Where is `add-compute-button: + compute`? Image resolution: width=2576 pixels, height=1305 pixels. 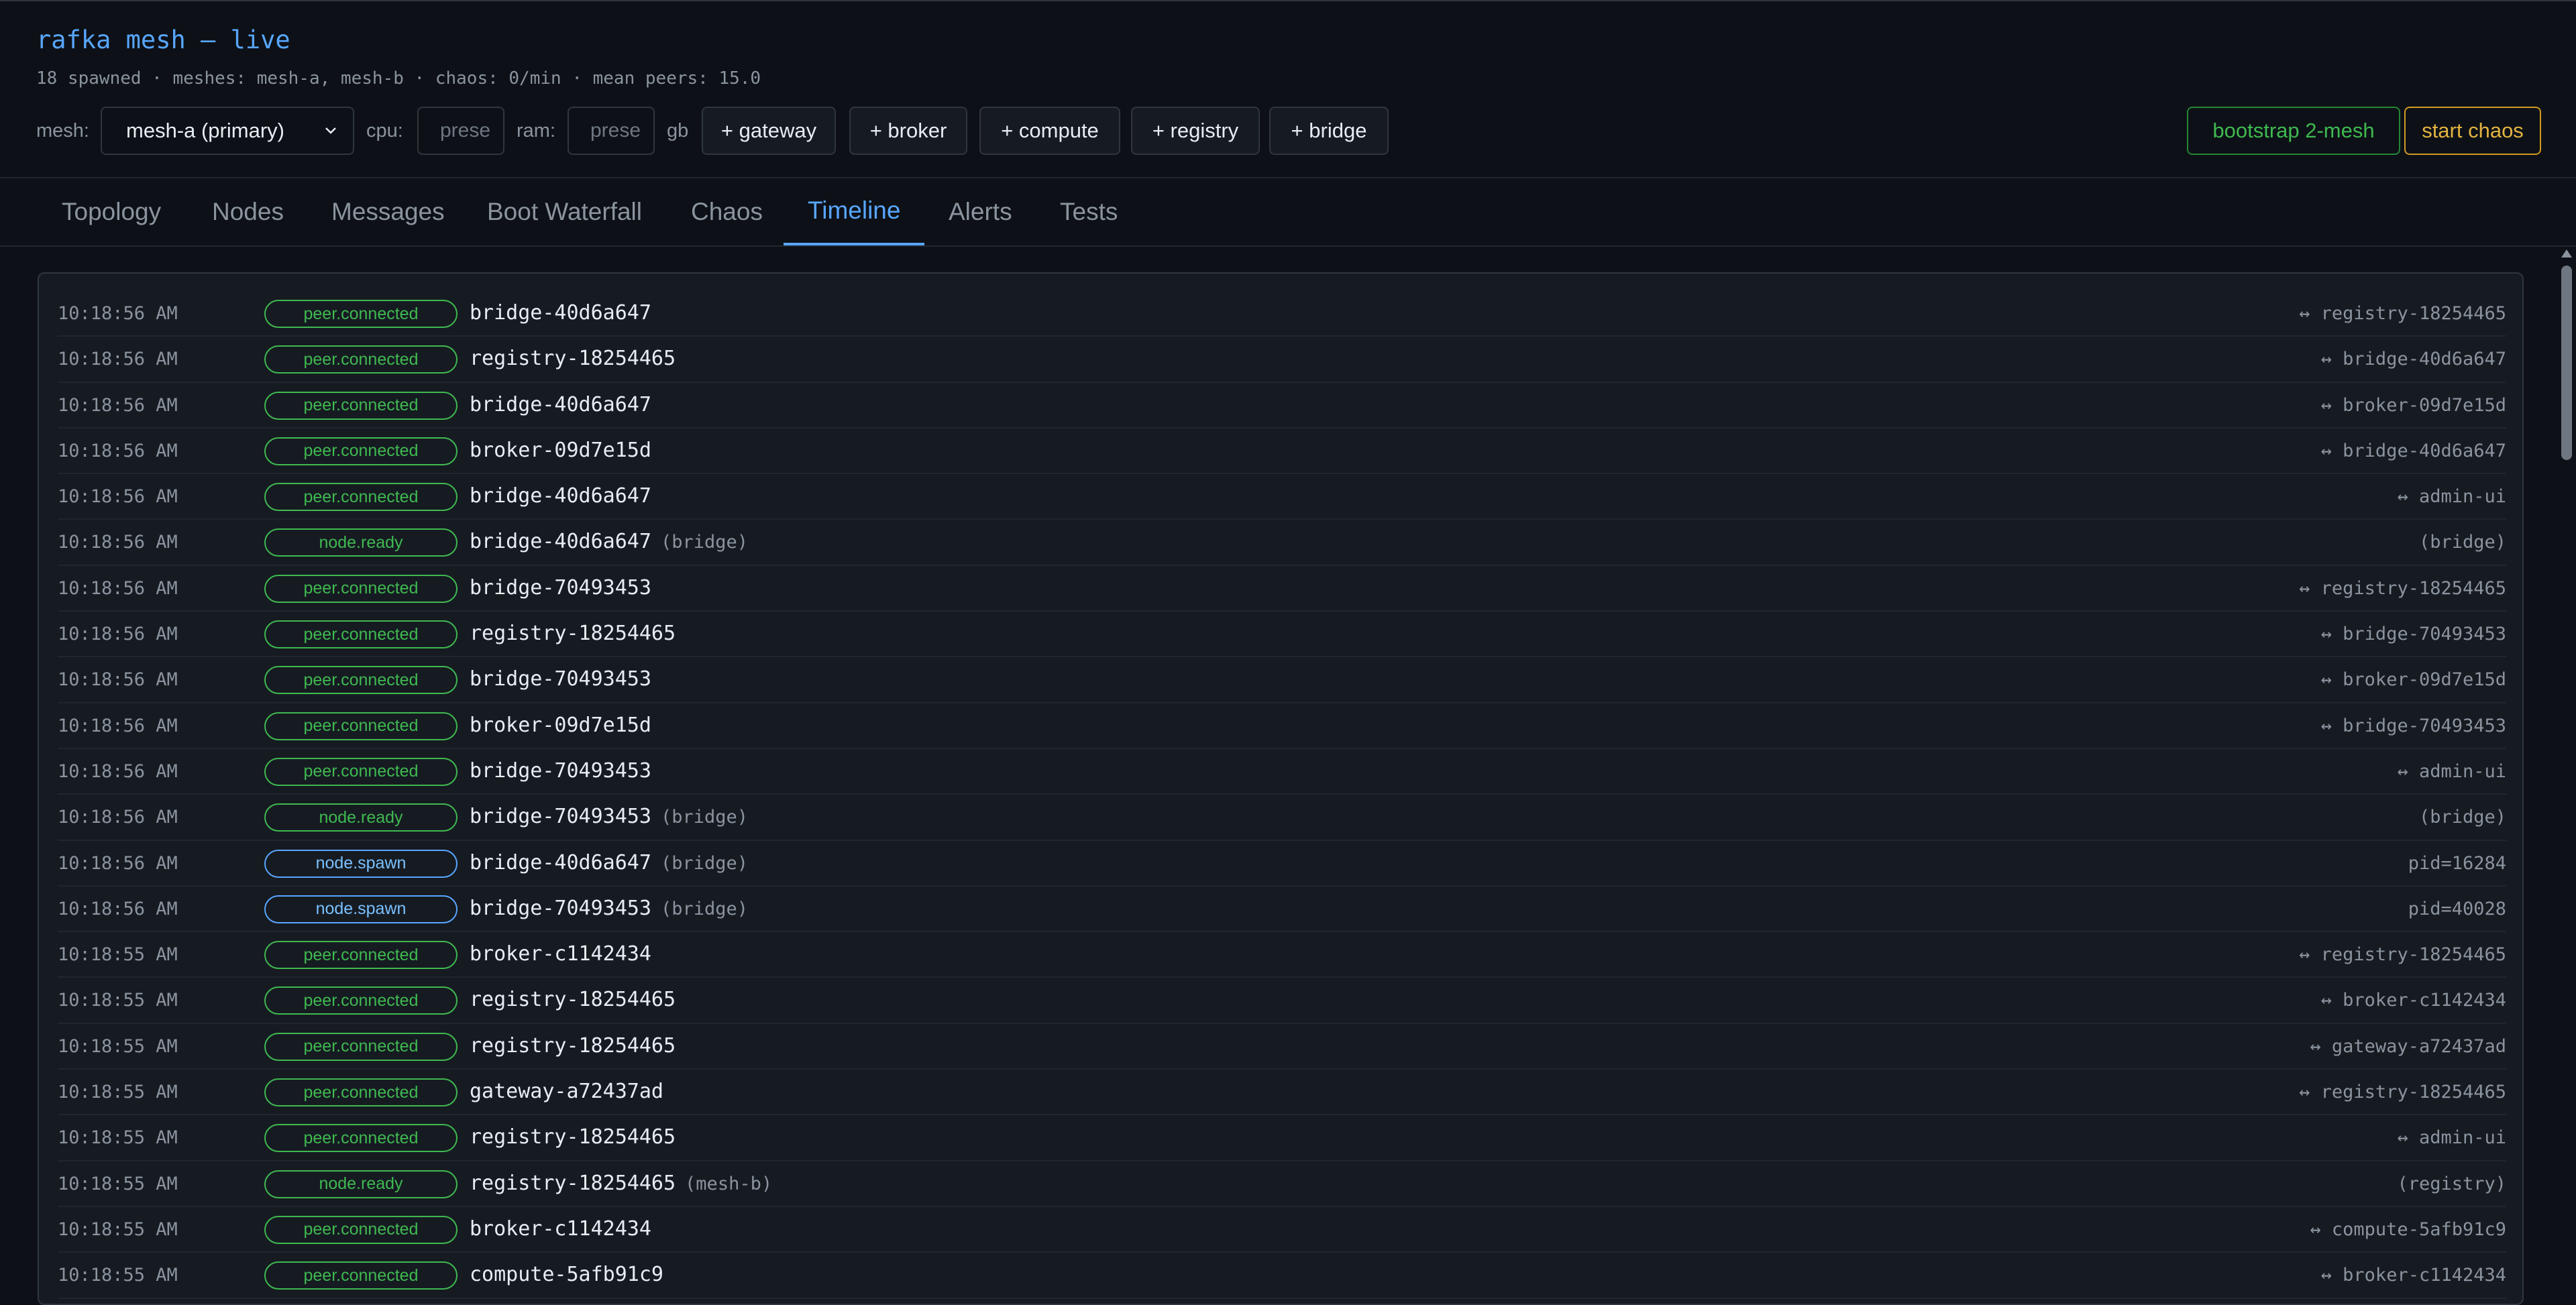
add-compute-button: + compute is located at coordinates (1049, 131).